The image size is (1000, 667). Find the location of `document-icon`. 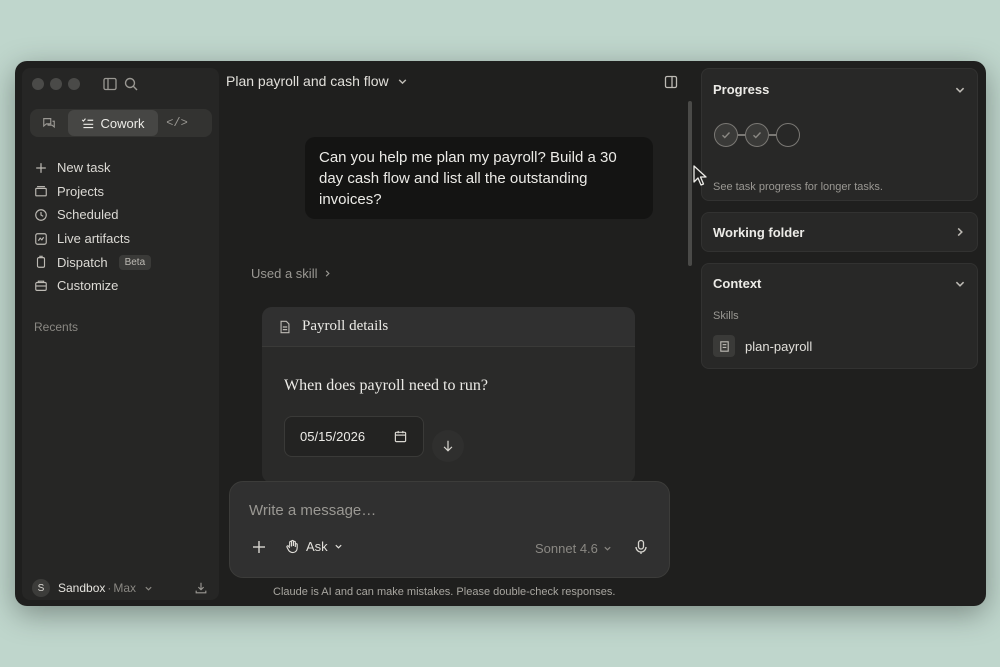

document-icon is located at coordinates (285, 326).